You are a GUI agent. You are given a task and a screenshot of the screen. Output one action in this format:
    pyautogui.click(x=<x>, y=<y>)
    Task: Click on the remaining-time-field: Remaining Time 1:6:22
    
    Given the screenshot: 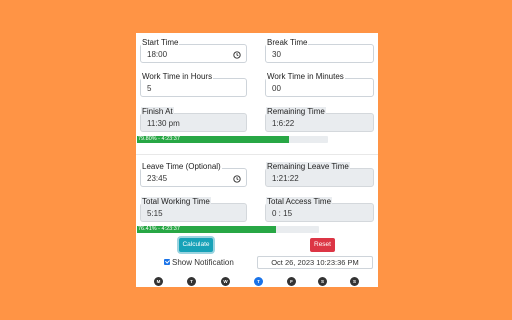 What is the action you would take?
    pyautogui.click(x=319, y=119)
    